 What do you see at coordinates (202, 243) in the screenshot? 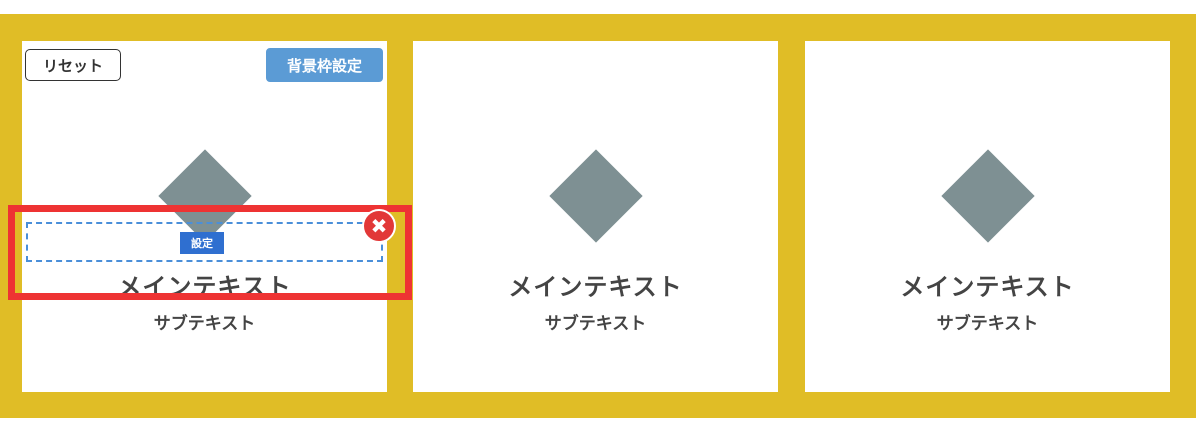
I see `settings-badge: 設定` at bounding box center [202, 243].